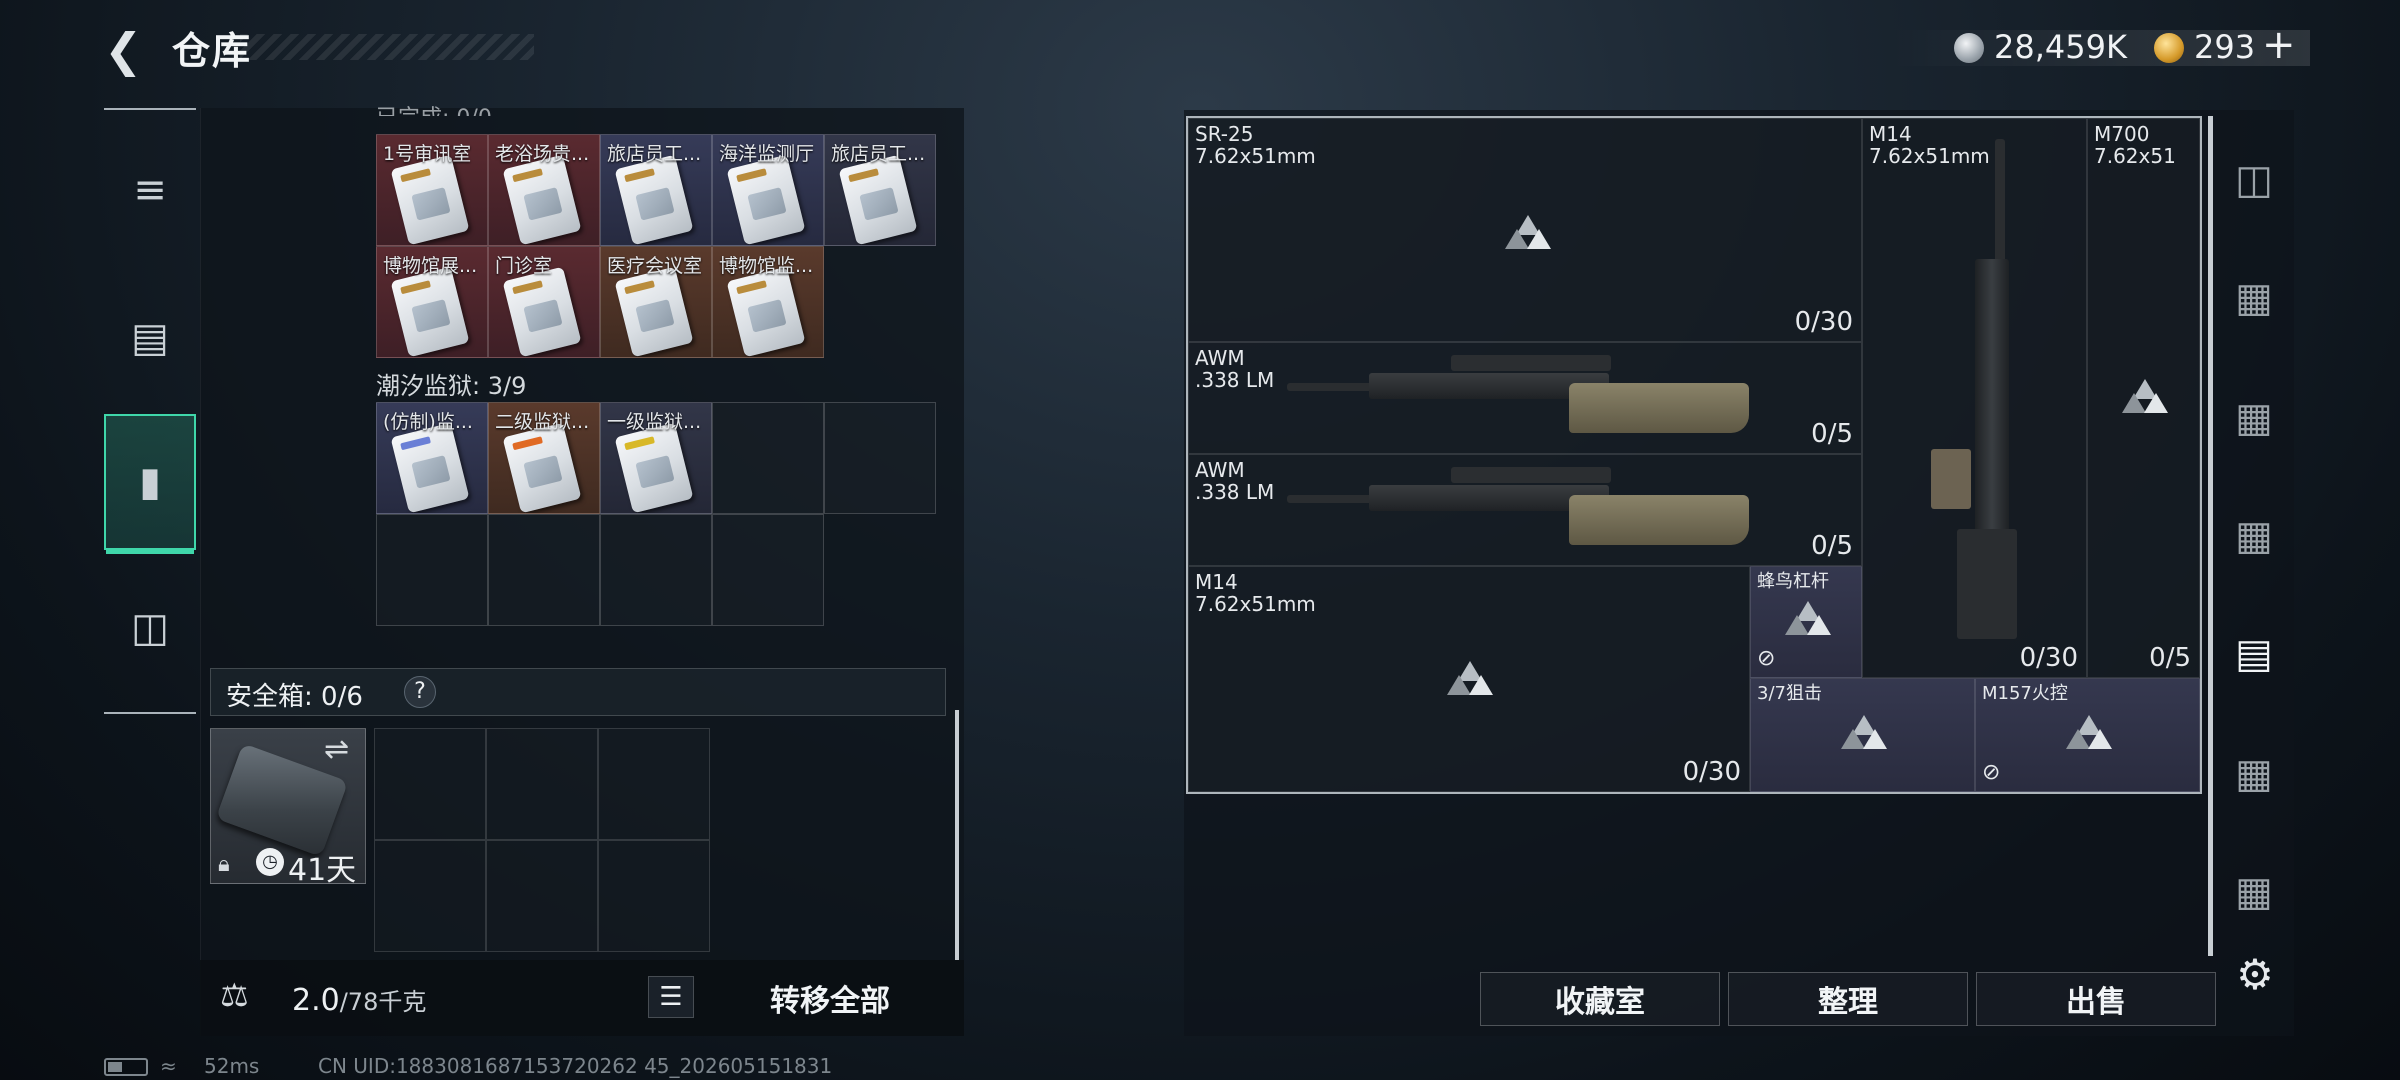 This screenshot has width=2400, height=1080. Describe the element at coordinates (2254, 892) in the screenshot. I see `locker-tab-3d-icon: ▦` at that location.